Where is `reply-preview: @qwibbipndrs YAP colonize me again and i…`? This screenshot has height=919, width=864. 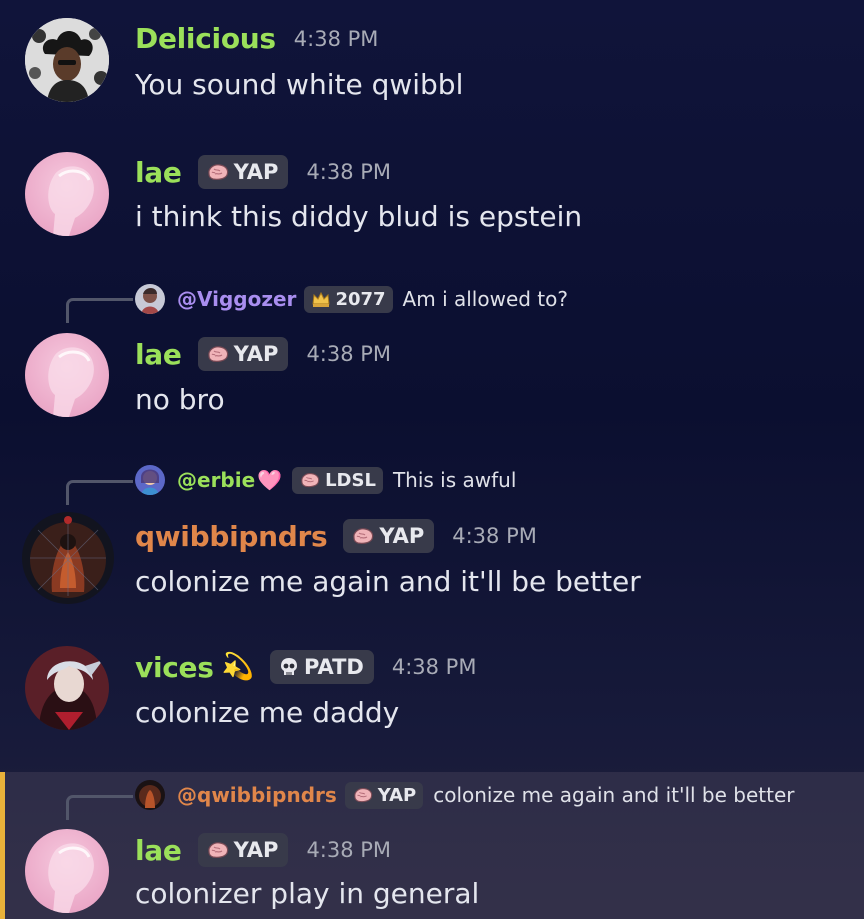
reply-preview: @qwibbipndrs YAP colonize me again and i… is located at coordinates (465, 795).